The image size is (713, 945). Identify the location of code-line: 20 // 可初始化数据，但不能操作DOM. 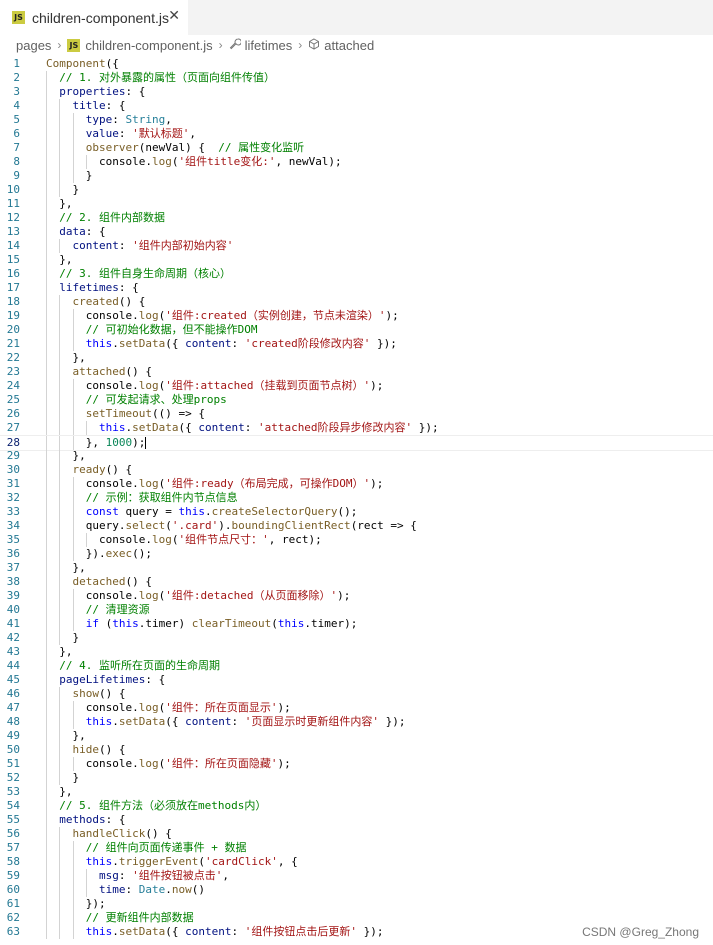
(356, 330).